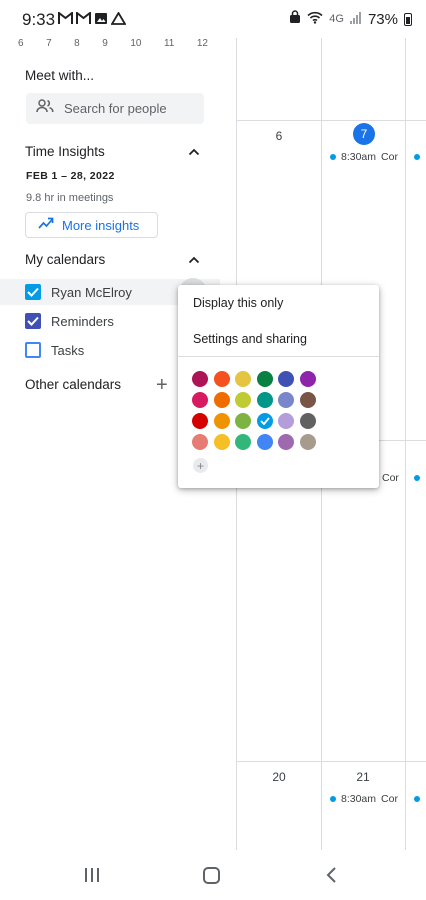  What do you see at coordinates (278, 356) in the screenshot?
I see `menu-divider` at bounding box center [278, 356].